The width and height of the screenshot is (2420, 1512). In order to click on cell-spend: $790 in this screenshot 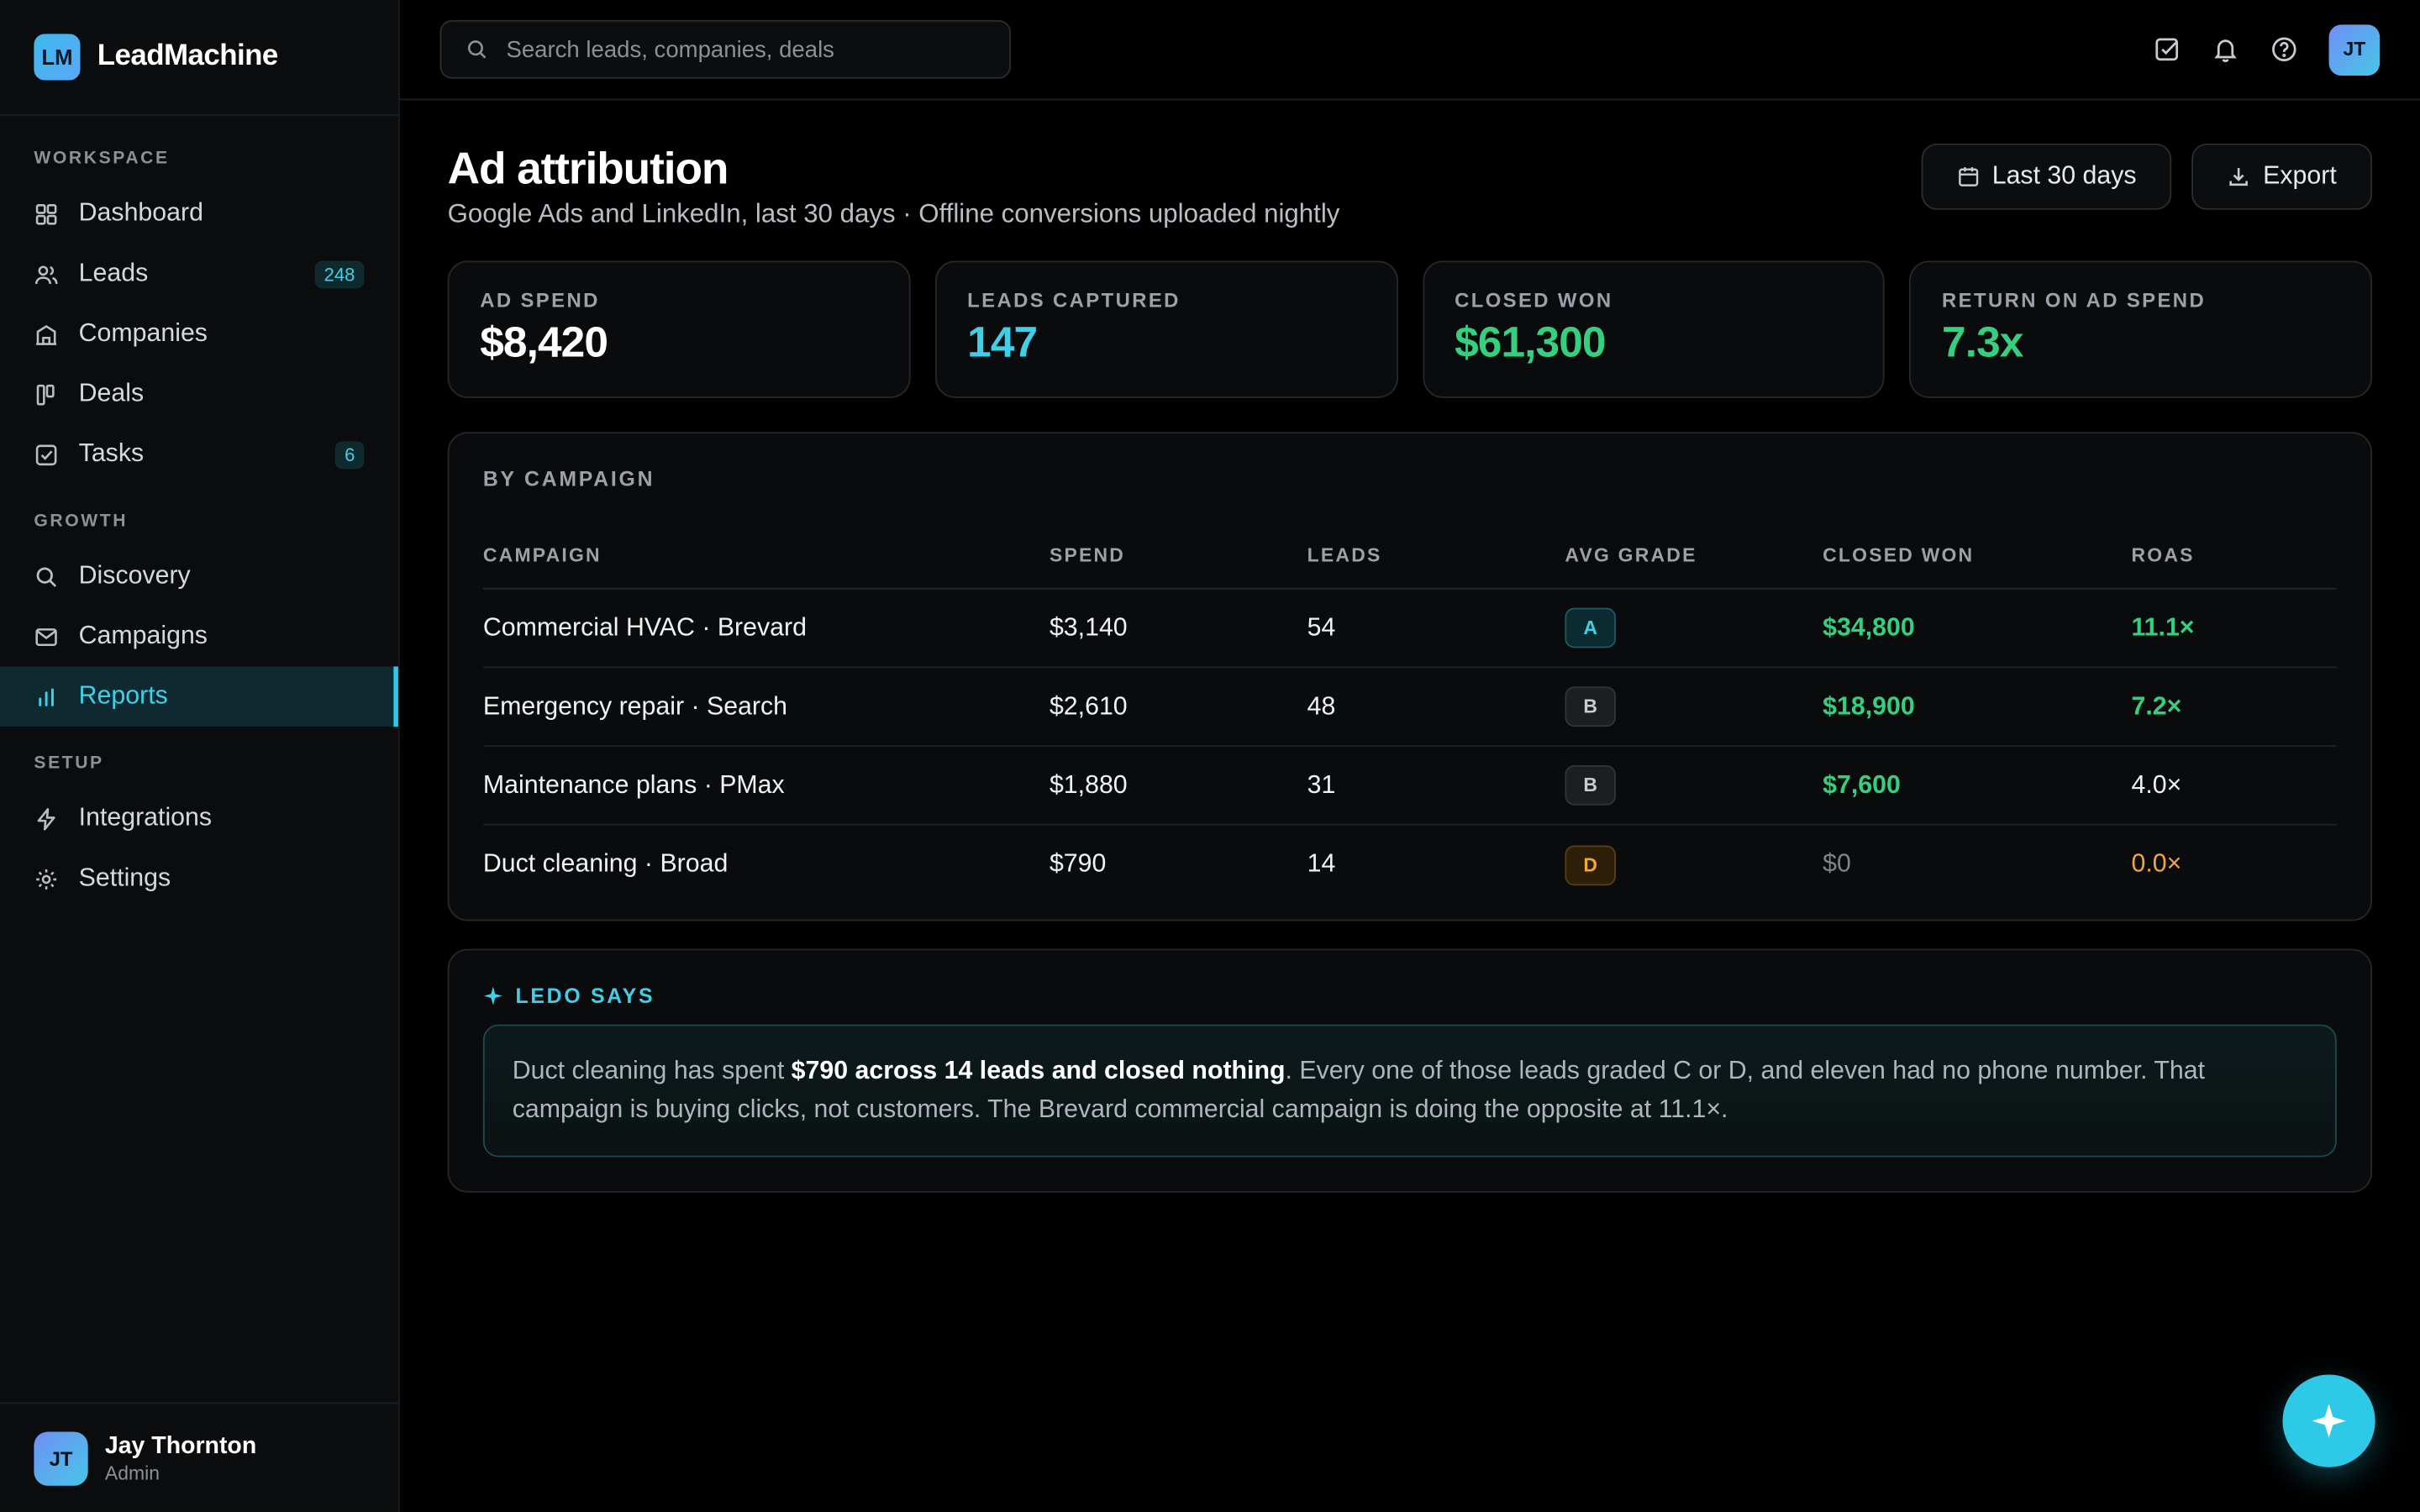, I will do `click(1078, 864)`.